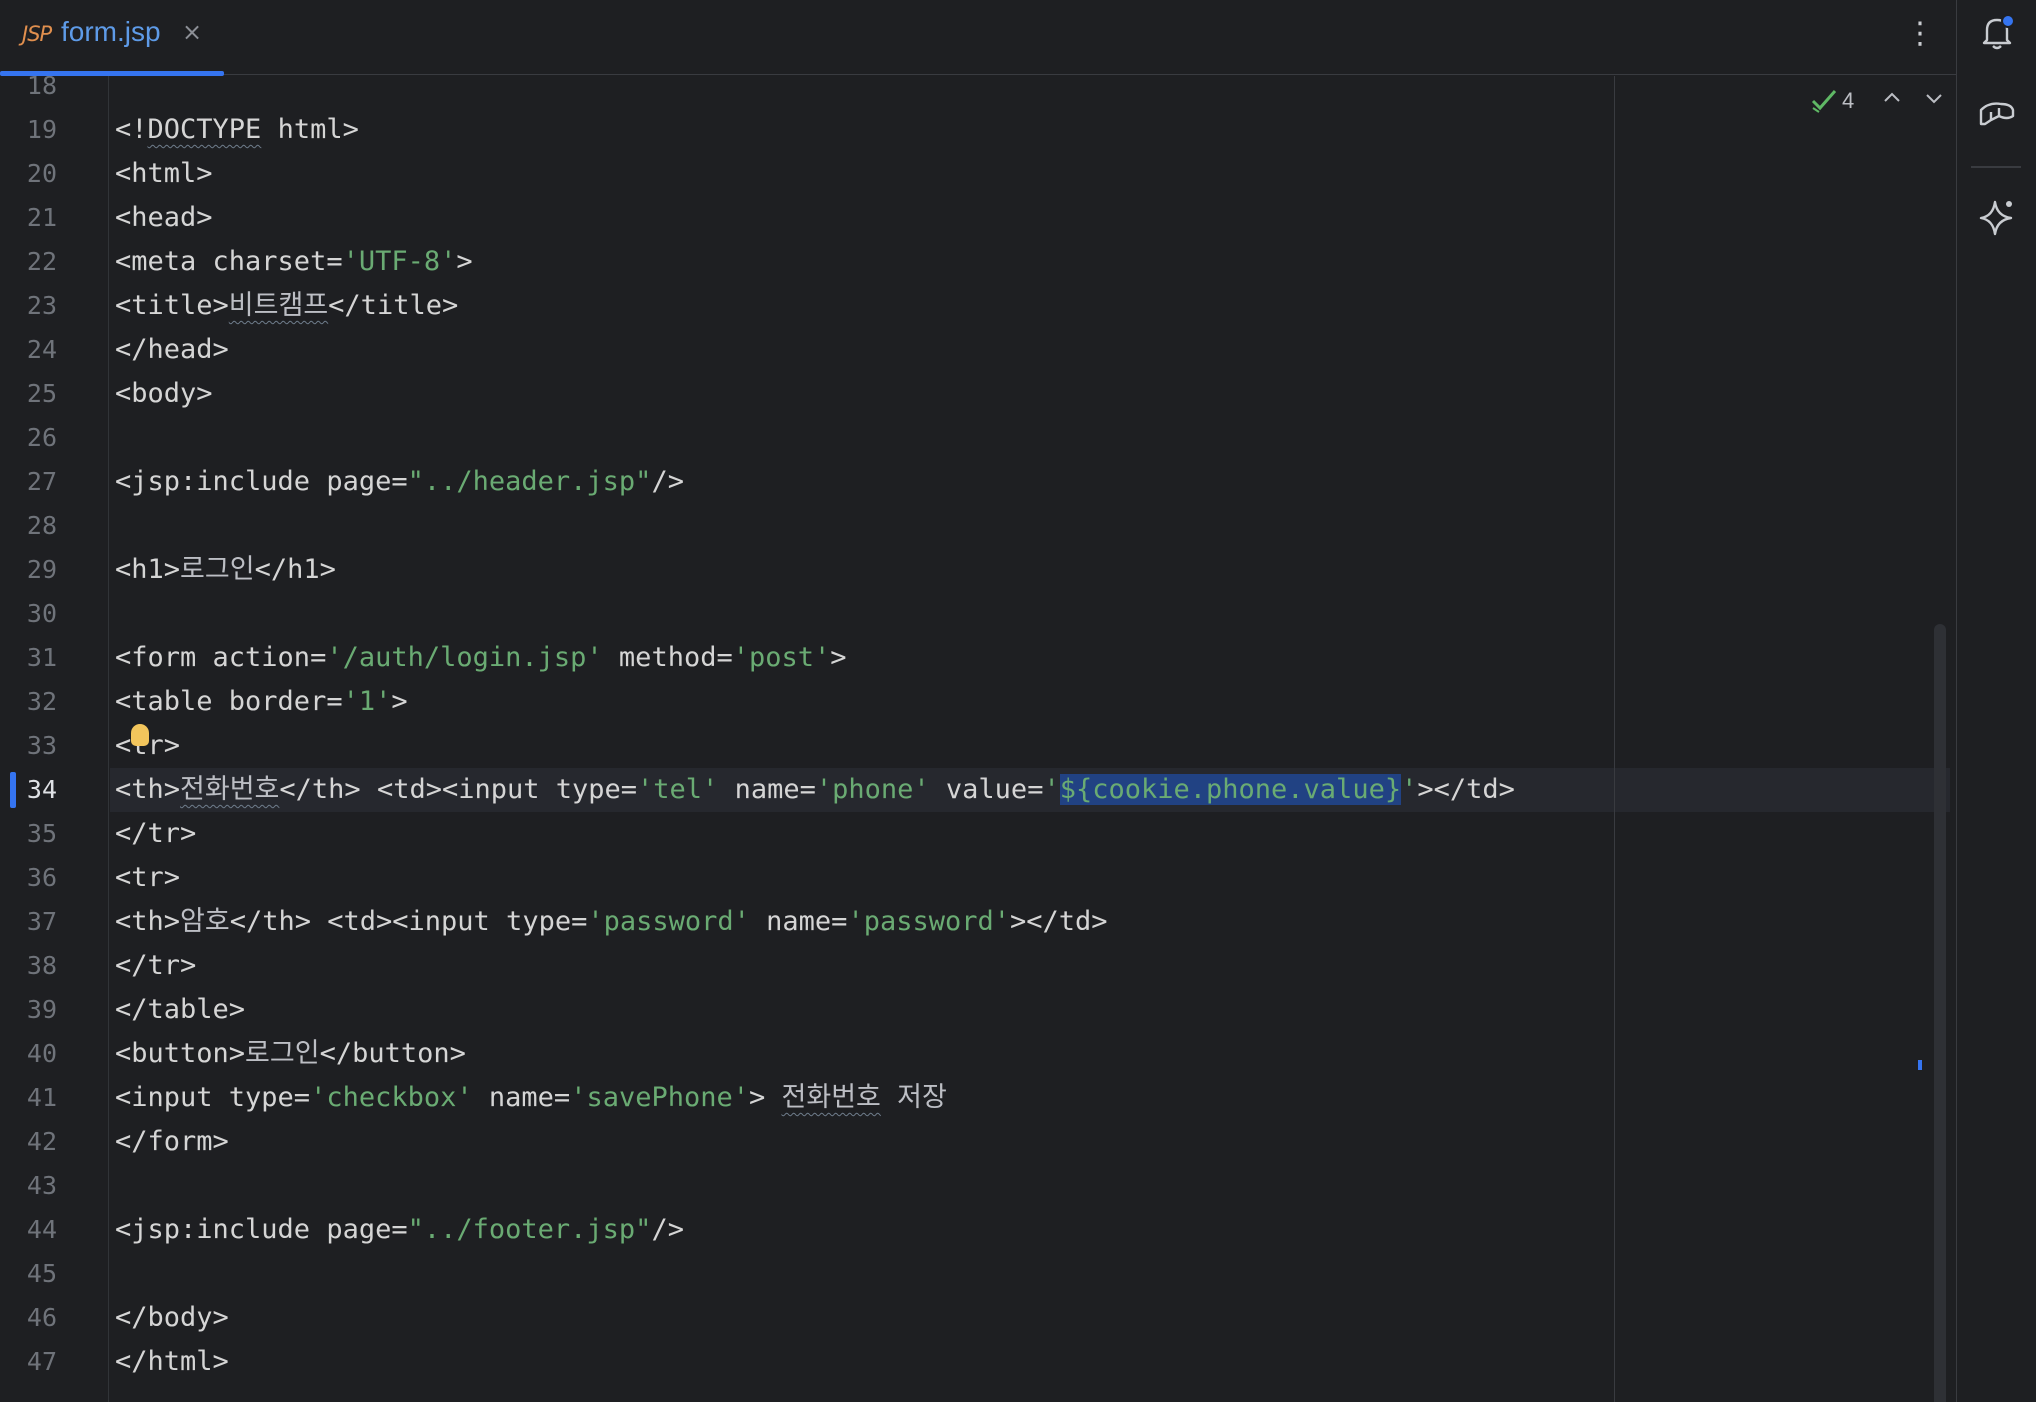  I want to click on code-token: </html>, so click(172, 1361).